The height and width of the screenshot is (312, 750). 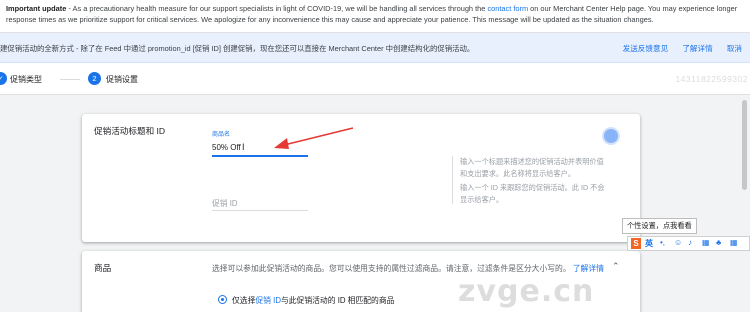 What do you see at coordinates (662, 242) in the screenshot?
I see `punctuation-icon: •,` at bounding box center [662, 242].